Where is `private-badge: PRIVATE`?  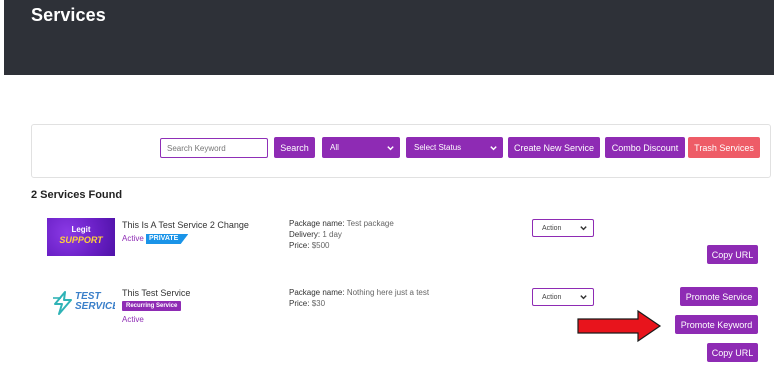
private-badge: PRIVATE is located at coordinates (167, 239).